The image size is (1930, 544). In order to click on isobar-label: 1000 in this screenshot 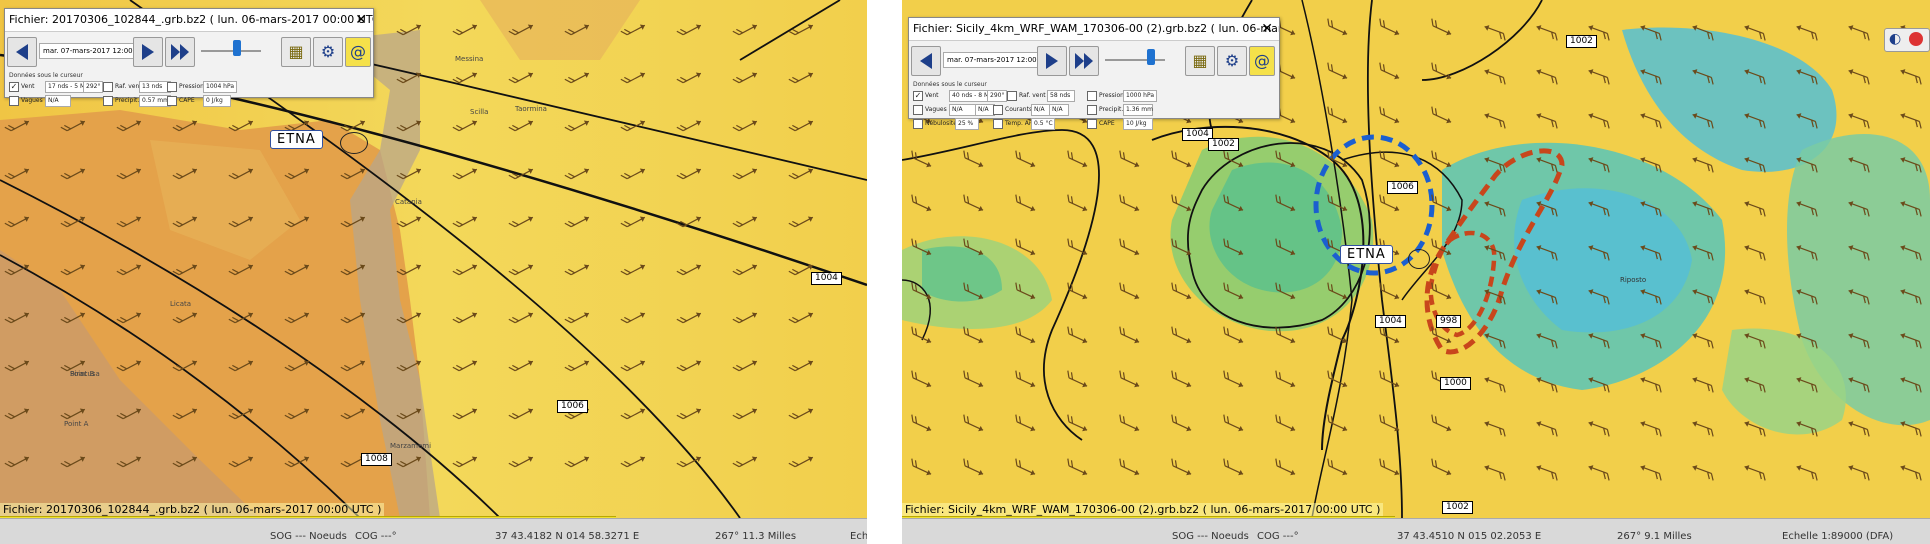, I will do `click(1455, 383)`.